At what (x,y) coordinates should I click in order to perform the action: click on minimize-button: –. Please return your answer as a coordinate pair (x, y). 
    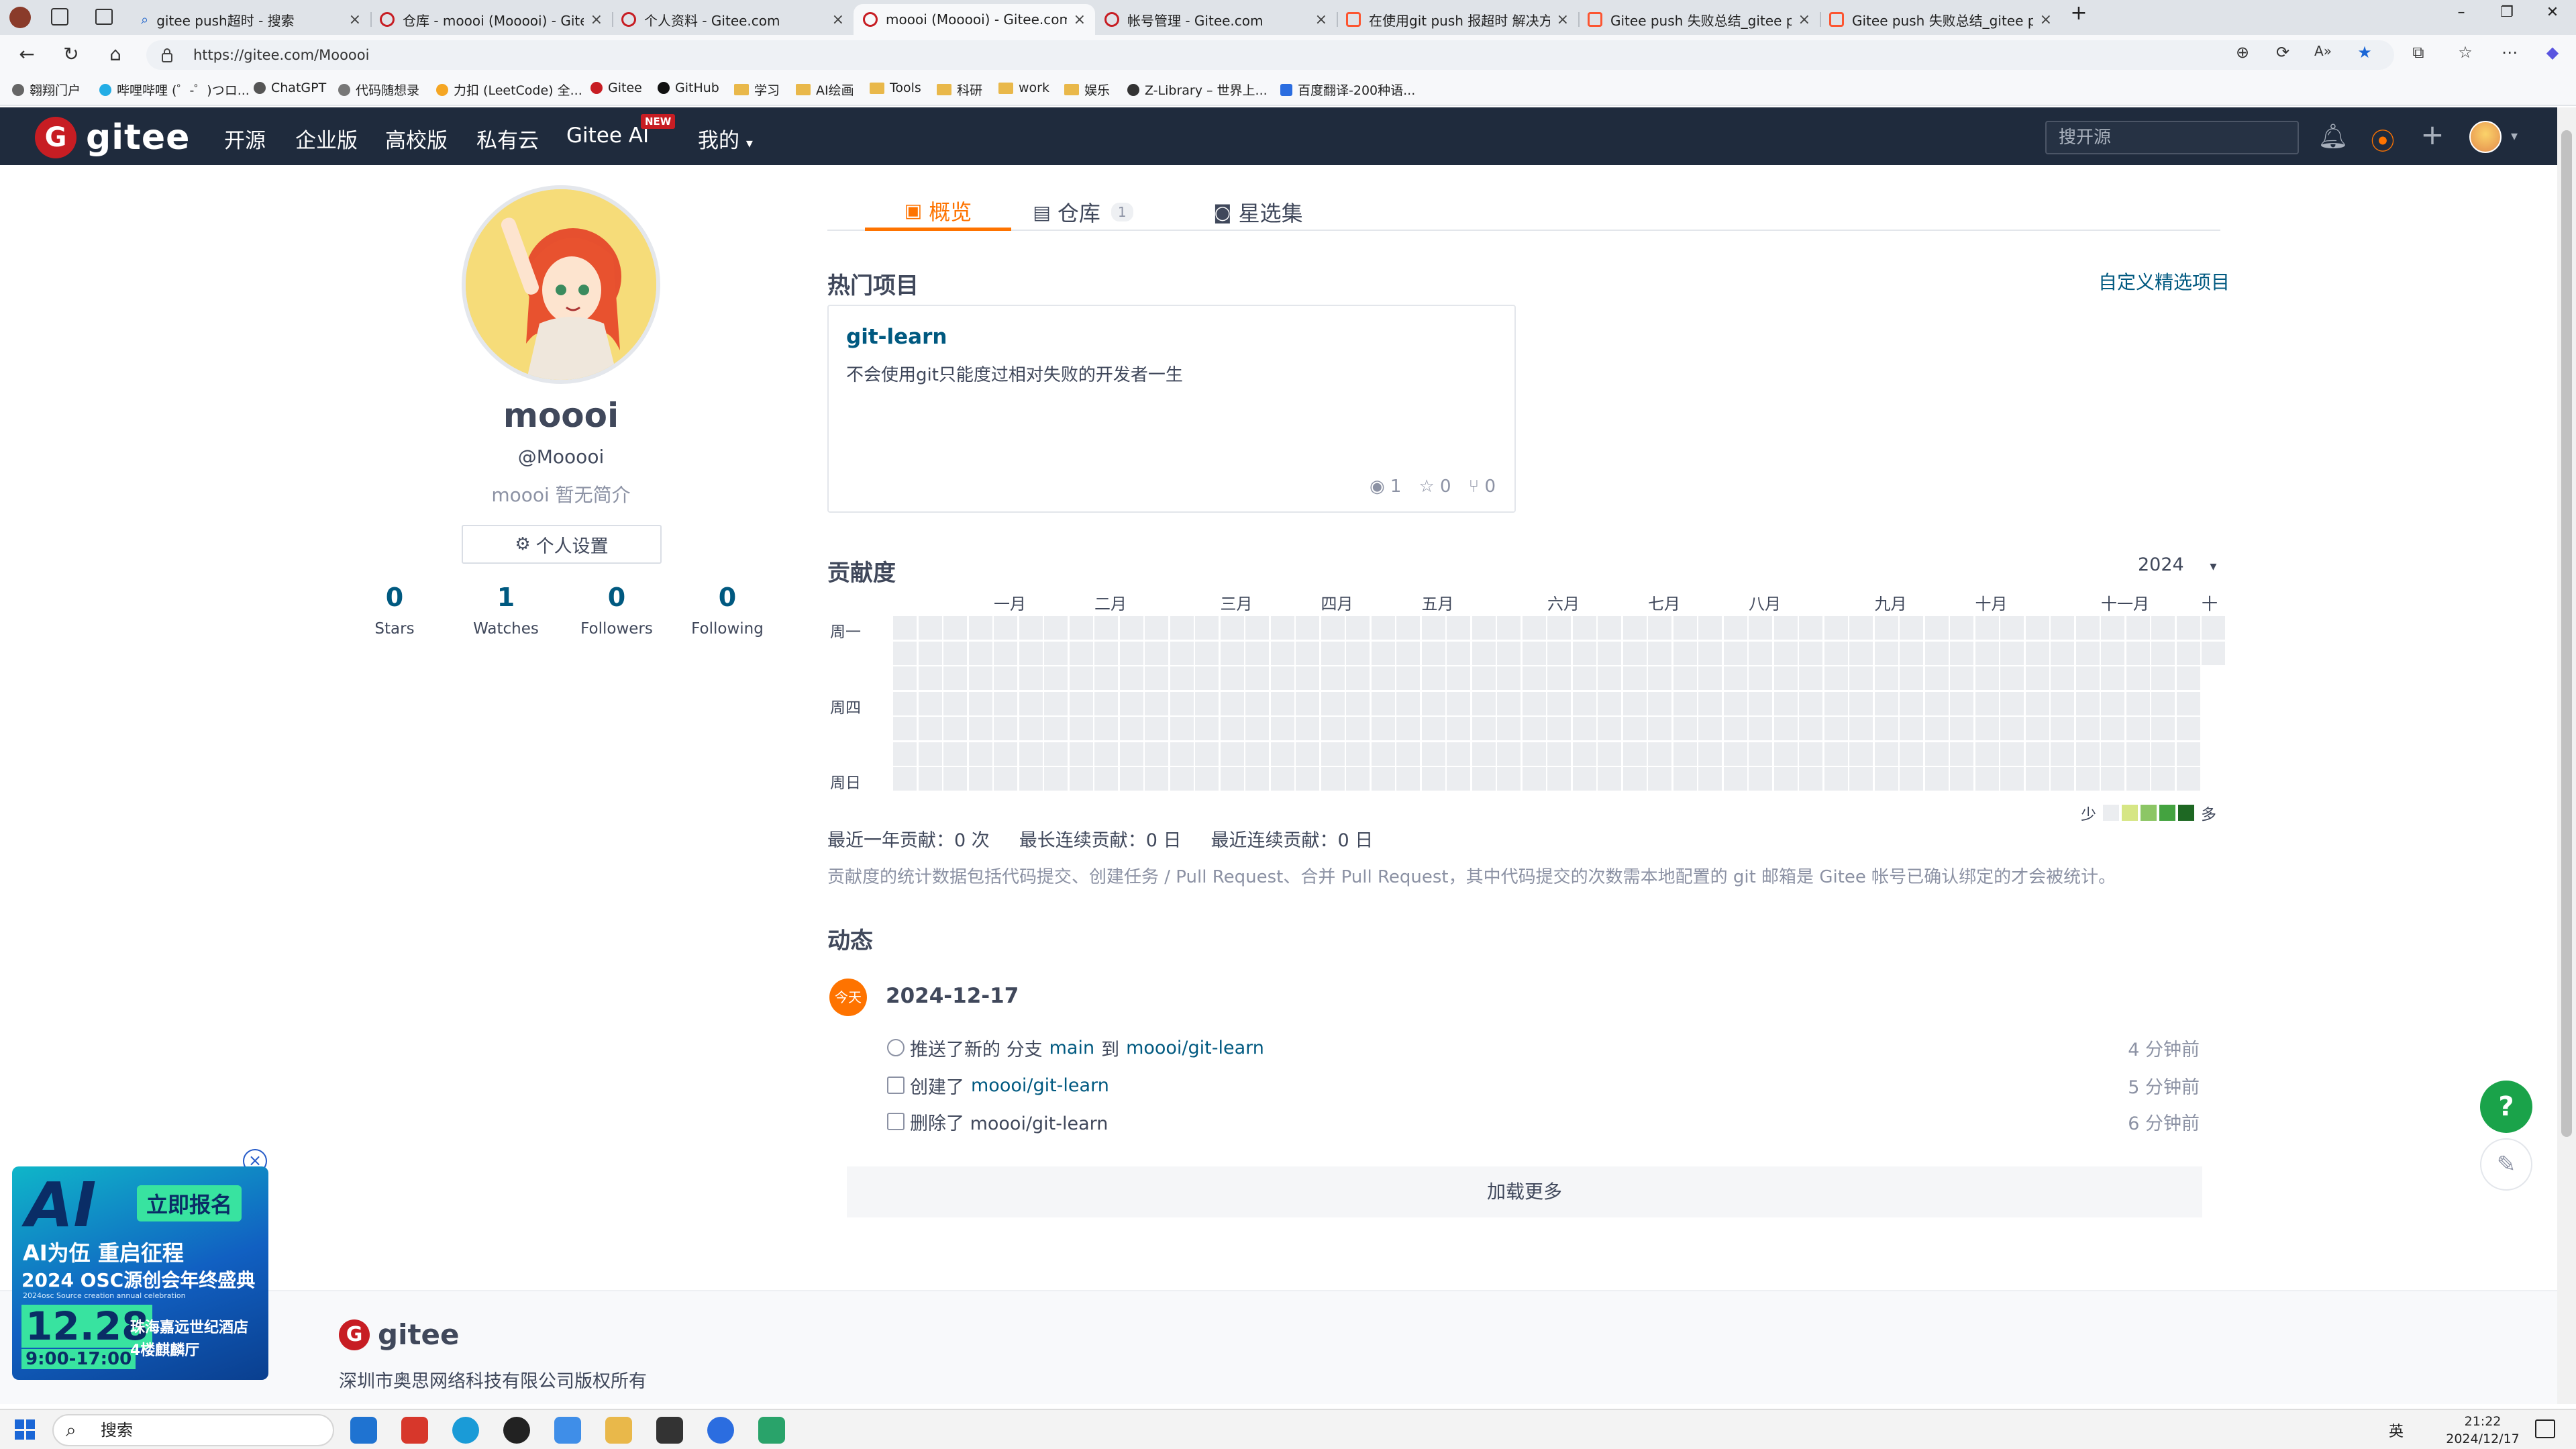
    Looking at the image, I should click on (2461, 12).